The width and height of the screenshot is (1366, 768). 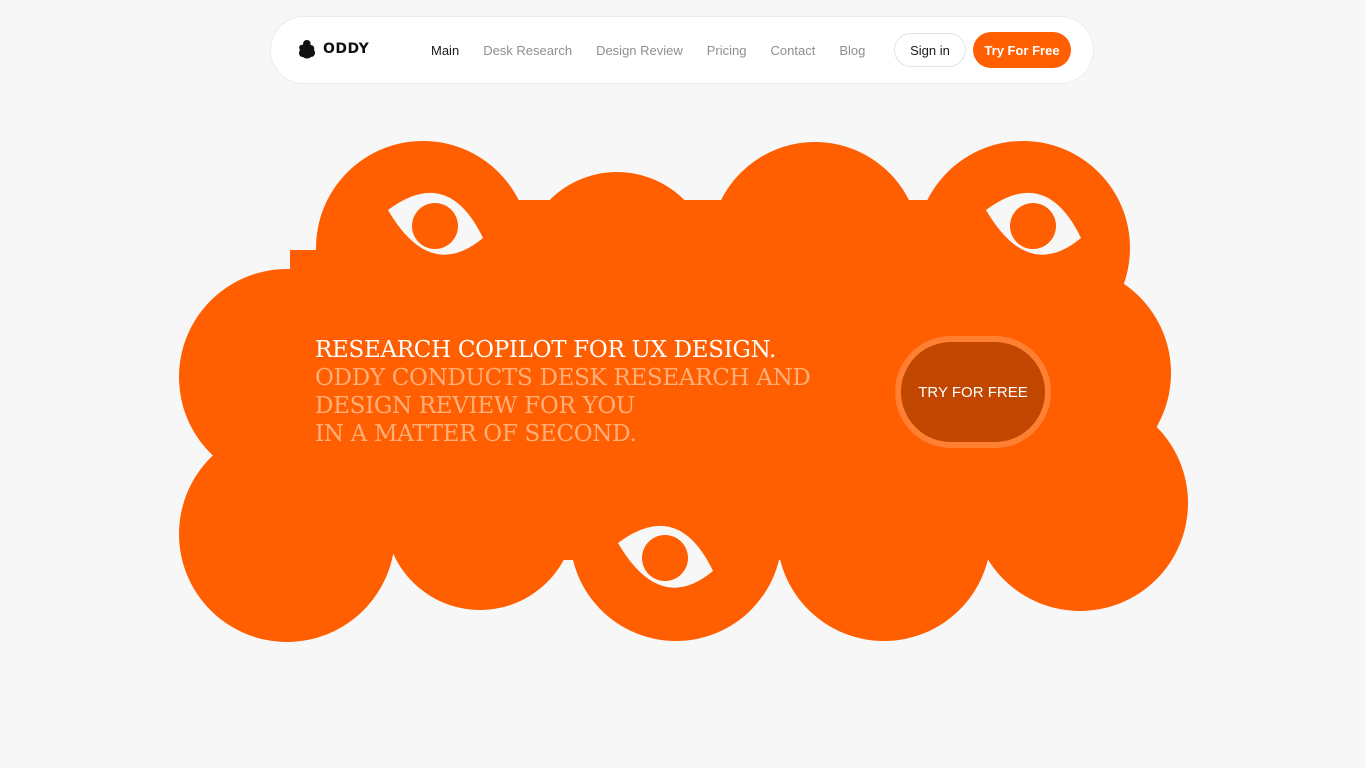 What do you see at coordinates (445, 50) in the screenshot?
I see `nav-item-main: Main` at bounding box center [445, 50].